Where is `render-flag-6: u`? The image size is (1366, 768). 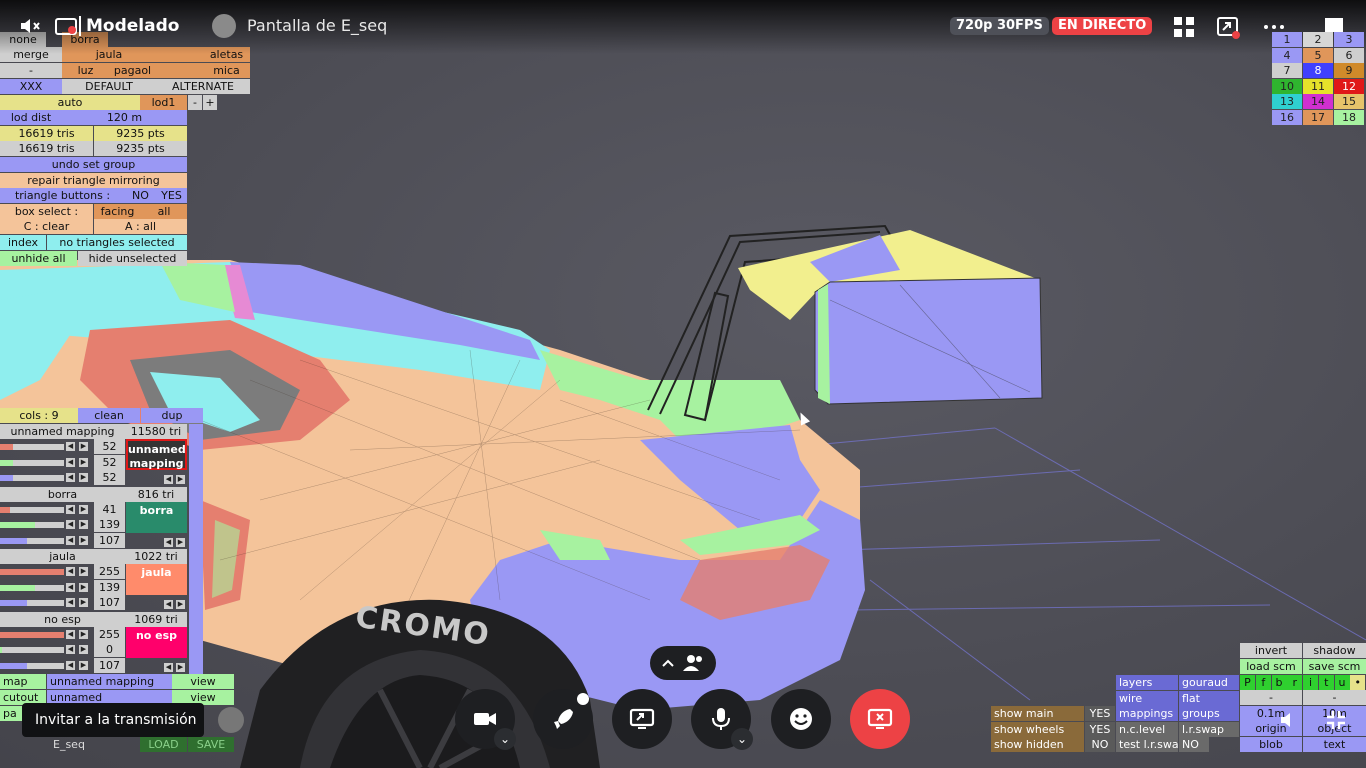 render-flag-6: u is located at coordinates (1342, 682).